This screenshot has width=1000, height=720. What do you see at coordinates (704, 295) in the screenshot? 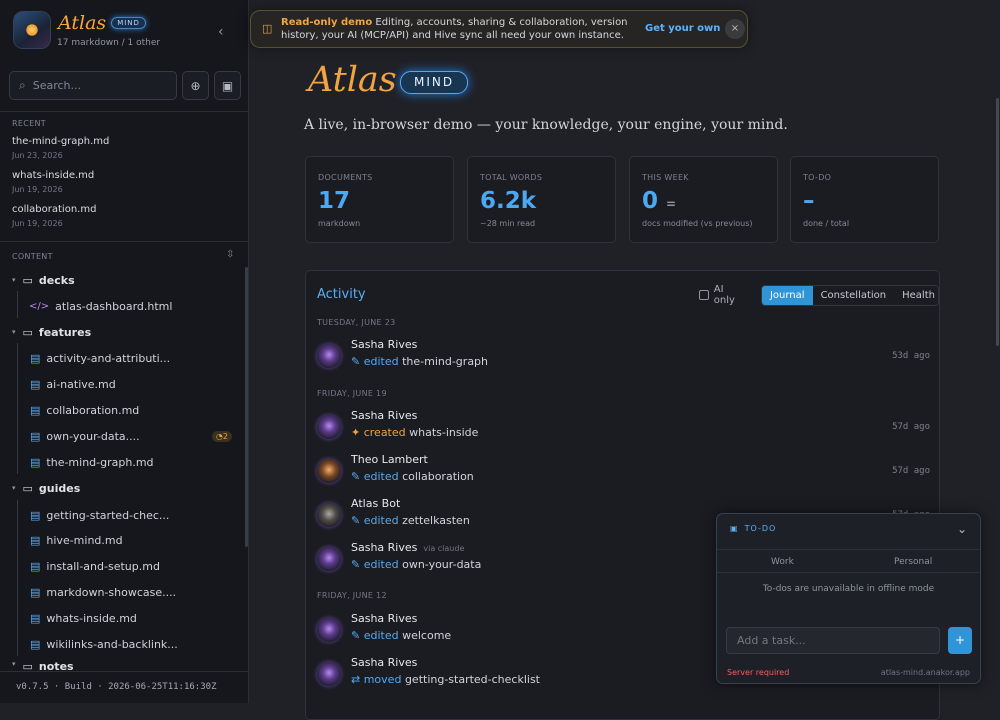
I see `ai-only-checkbox` at bounding box center [704, 295].